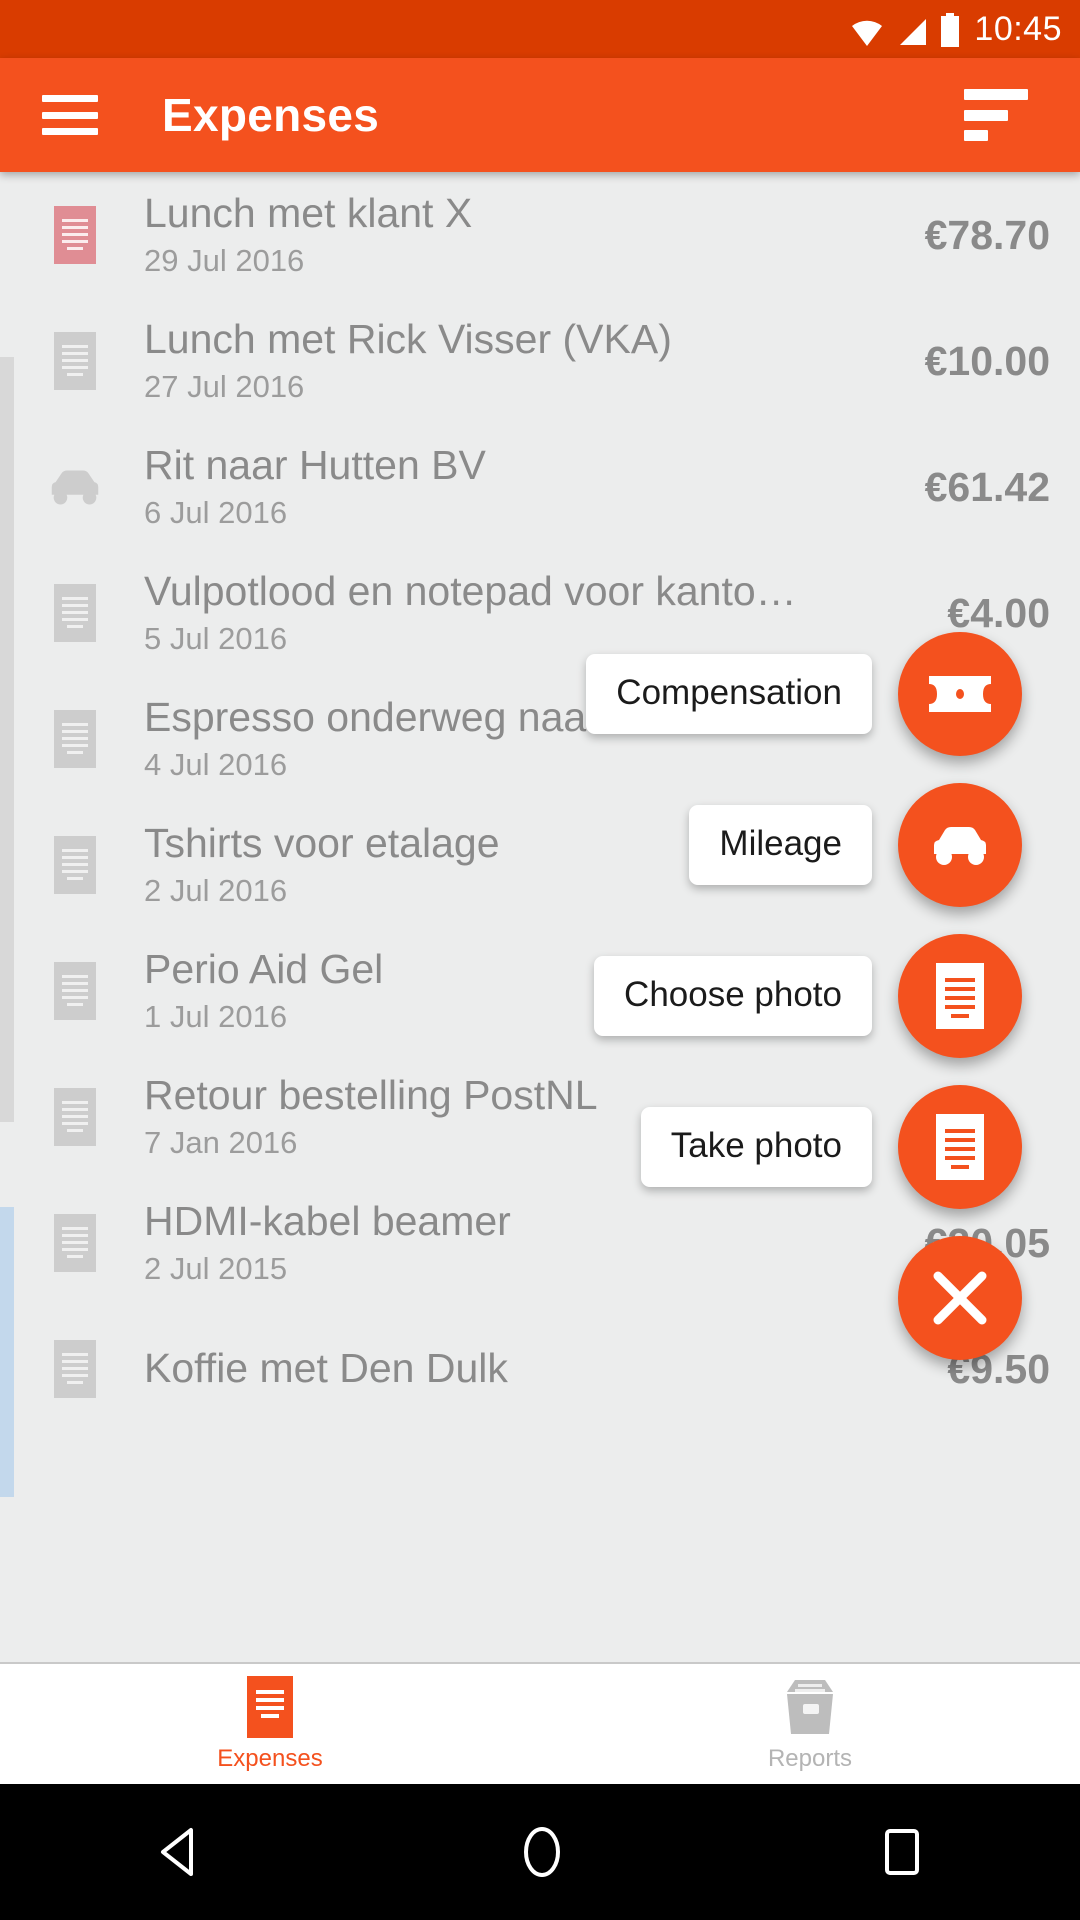  Describe the element at coordinates (756, 1147) in the screenshot. I see `fab-label: Take photo` at that location.